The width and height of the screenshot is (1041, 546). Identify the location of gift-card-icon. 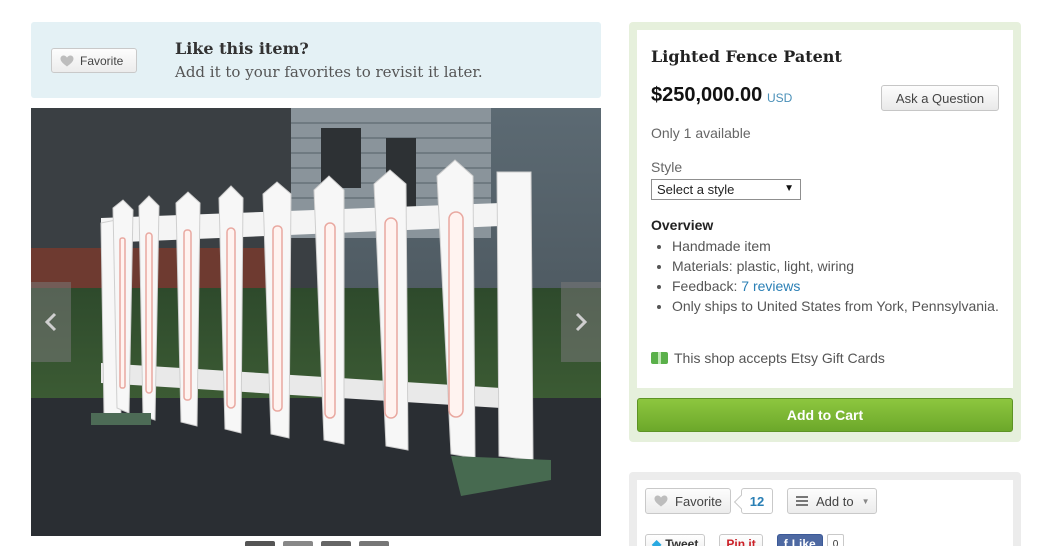
(659, 358).